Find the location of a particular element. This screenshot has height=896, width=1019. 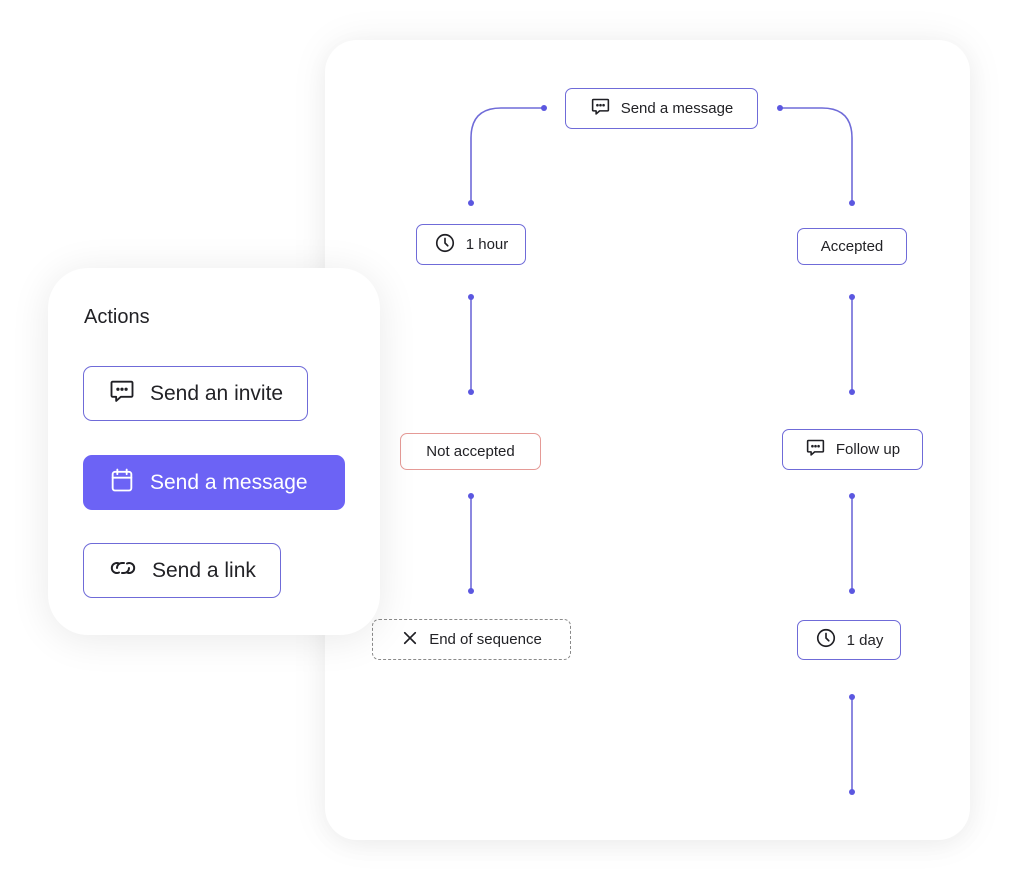

send-invite-button: Send an invite is located at coordinates (196, 393).